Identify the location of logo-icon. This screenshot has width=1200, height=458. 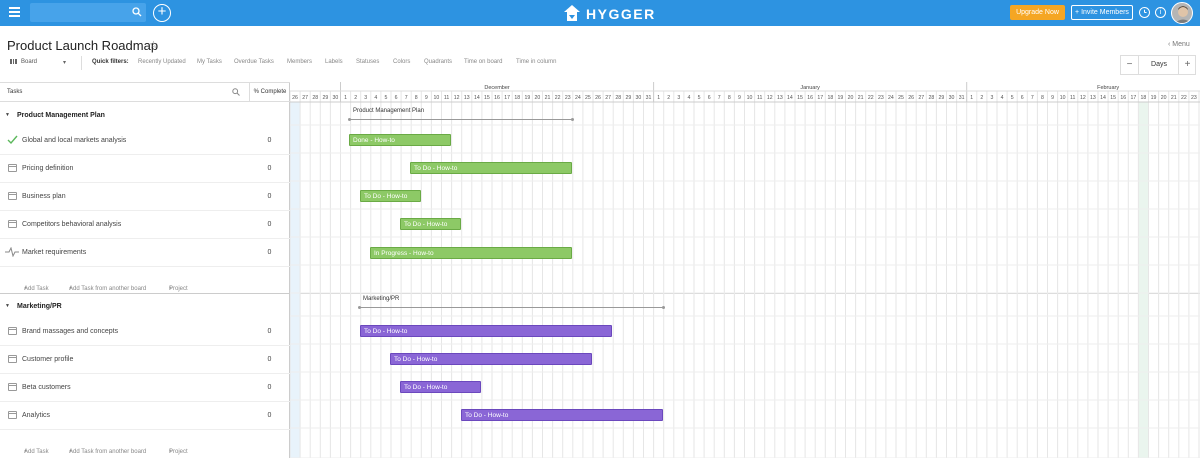
(572, 13).